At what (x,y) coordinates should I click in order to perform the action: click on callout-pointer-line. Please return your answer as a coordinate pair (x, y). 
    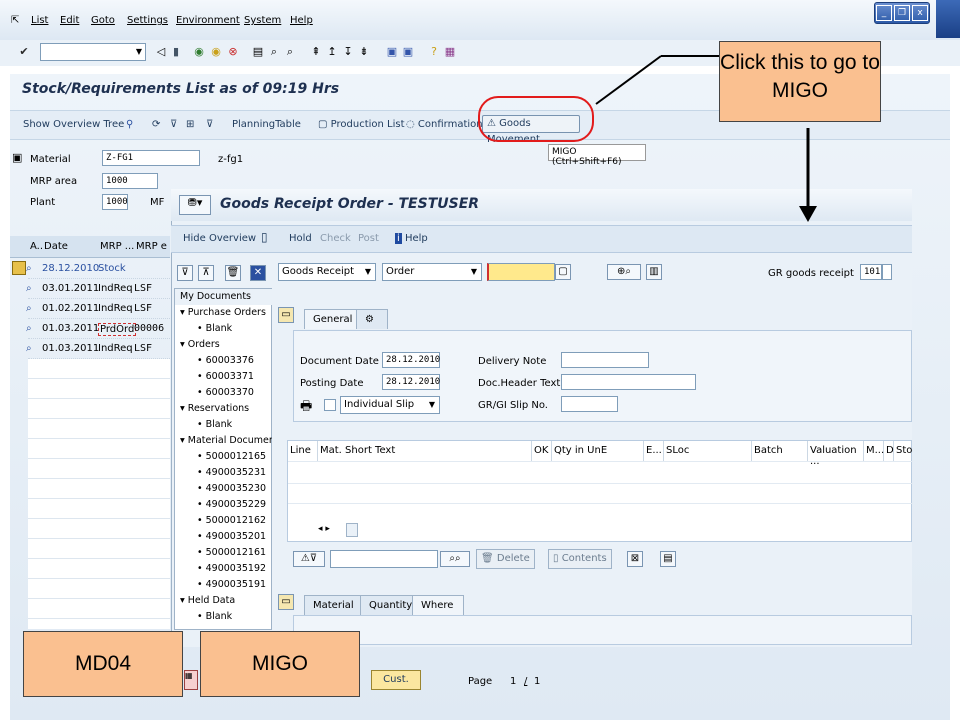
    Looking at the image, I should click on (628, 80).